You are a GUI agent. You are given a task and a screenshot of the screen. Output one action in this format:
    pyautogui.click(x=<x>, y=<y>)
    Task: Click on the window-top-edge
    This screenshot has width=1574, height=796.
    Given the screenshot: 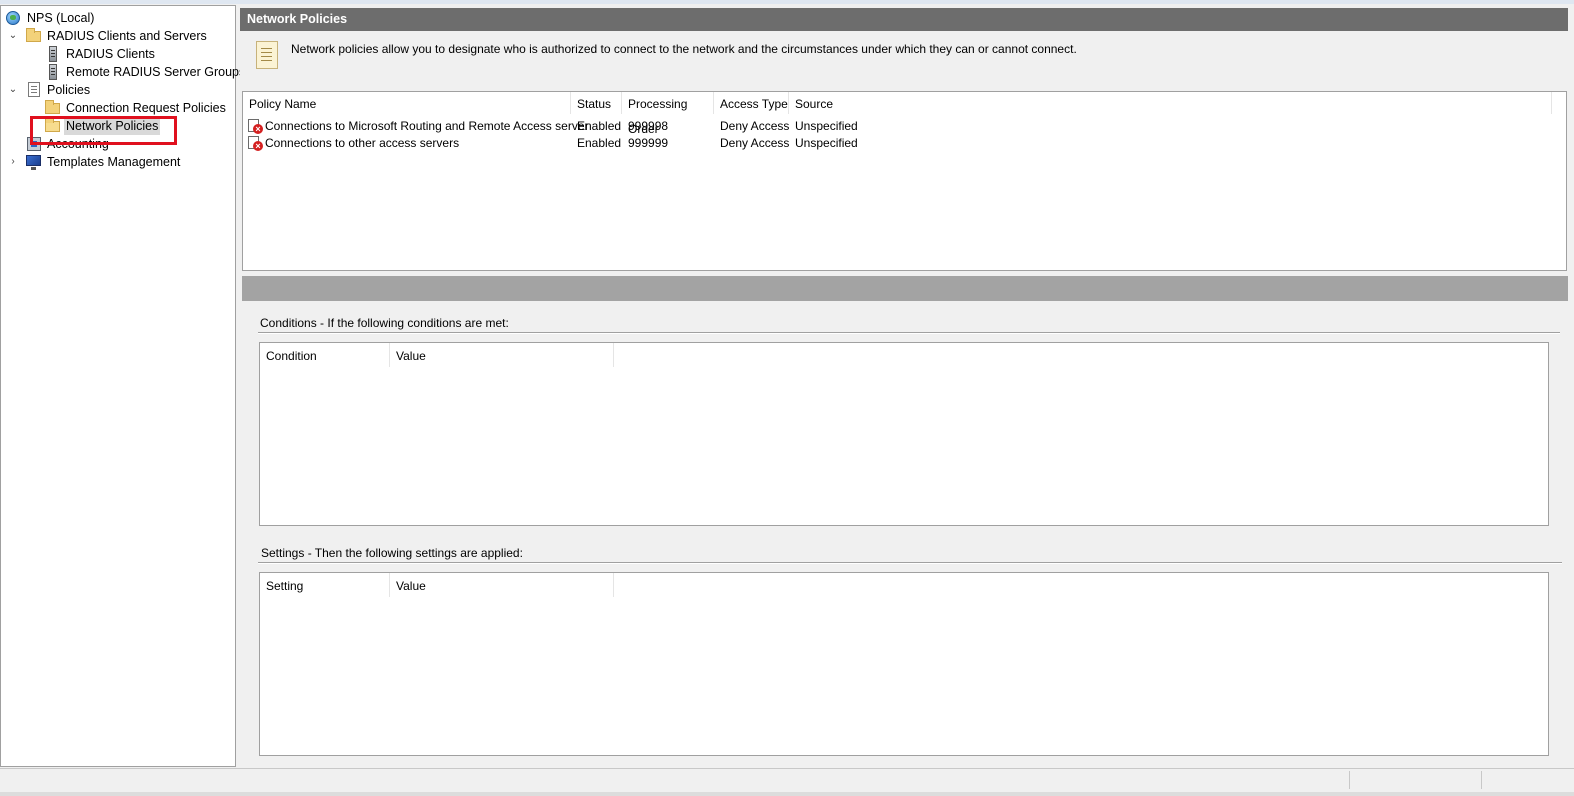 What is the action you would take?
    pyautogui.click(x=787, y=2)
    